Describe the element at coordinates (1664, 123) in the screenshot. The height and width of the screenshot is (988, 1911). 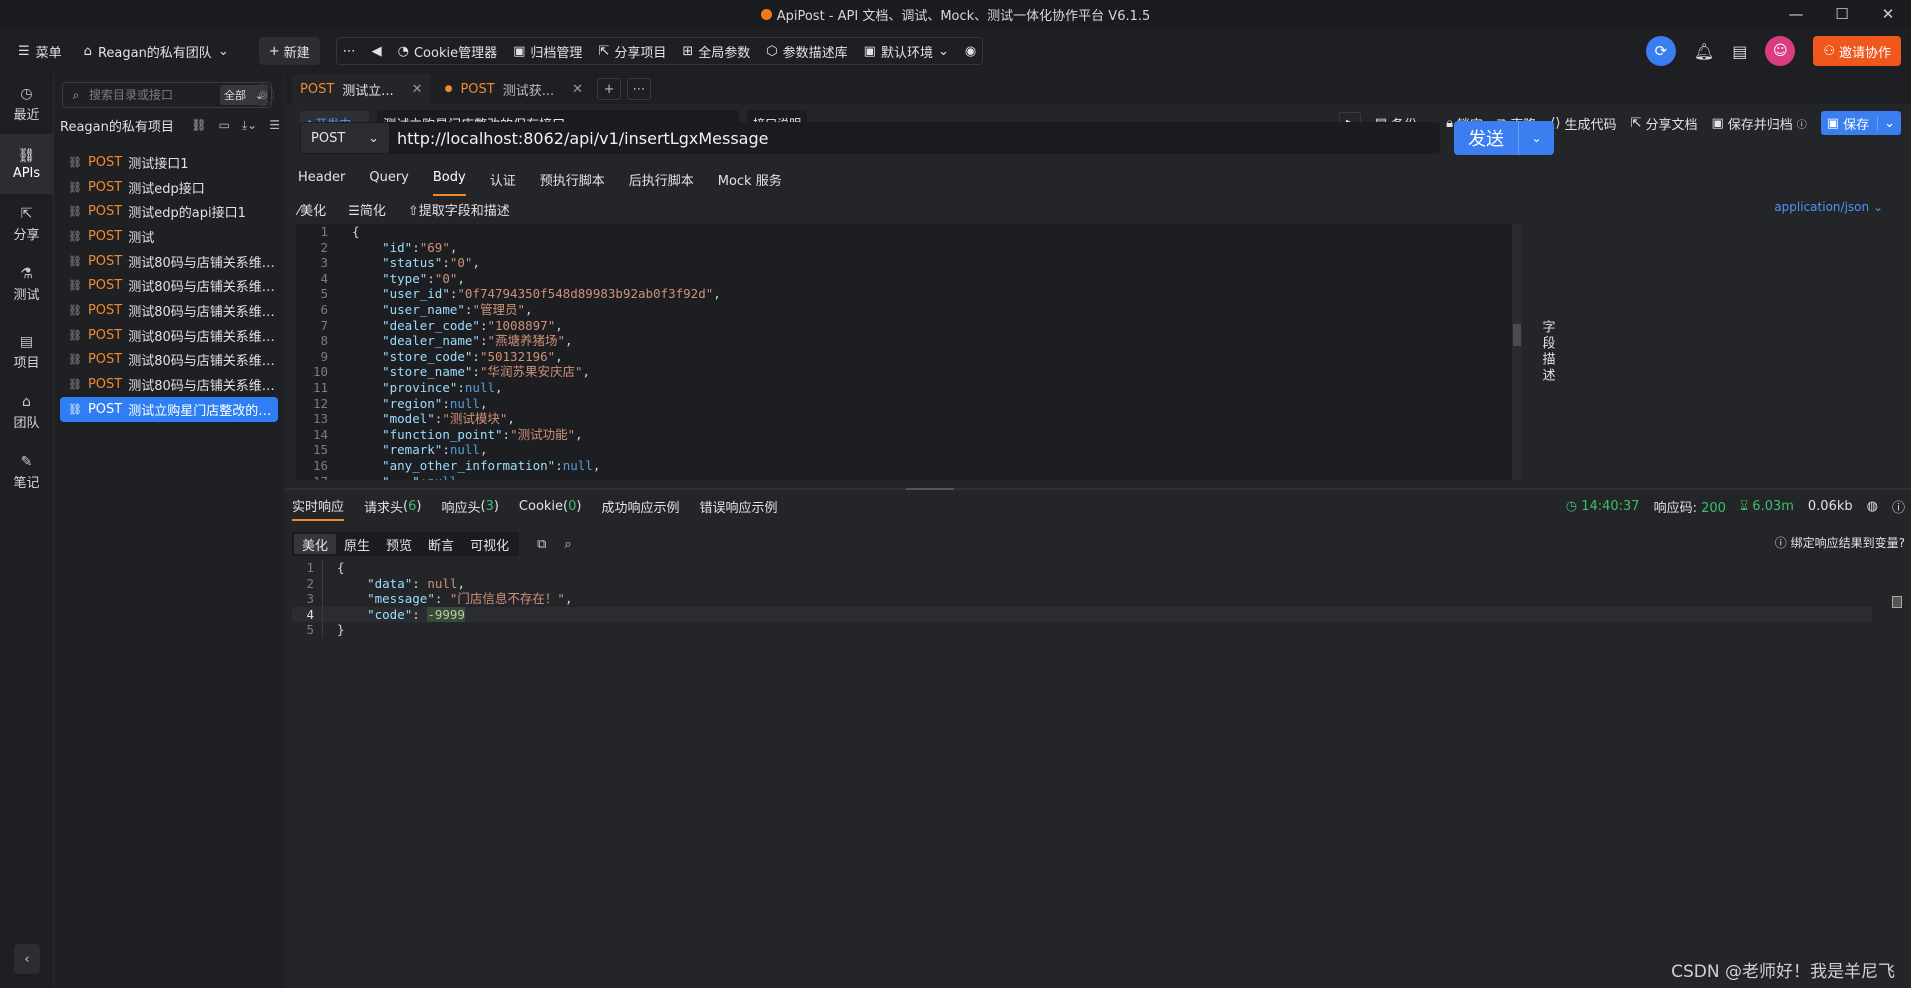
I see `share-doc-button: ⇱ 分享文档` at that location.